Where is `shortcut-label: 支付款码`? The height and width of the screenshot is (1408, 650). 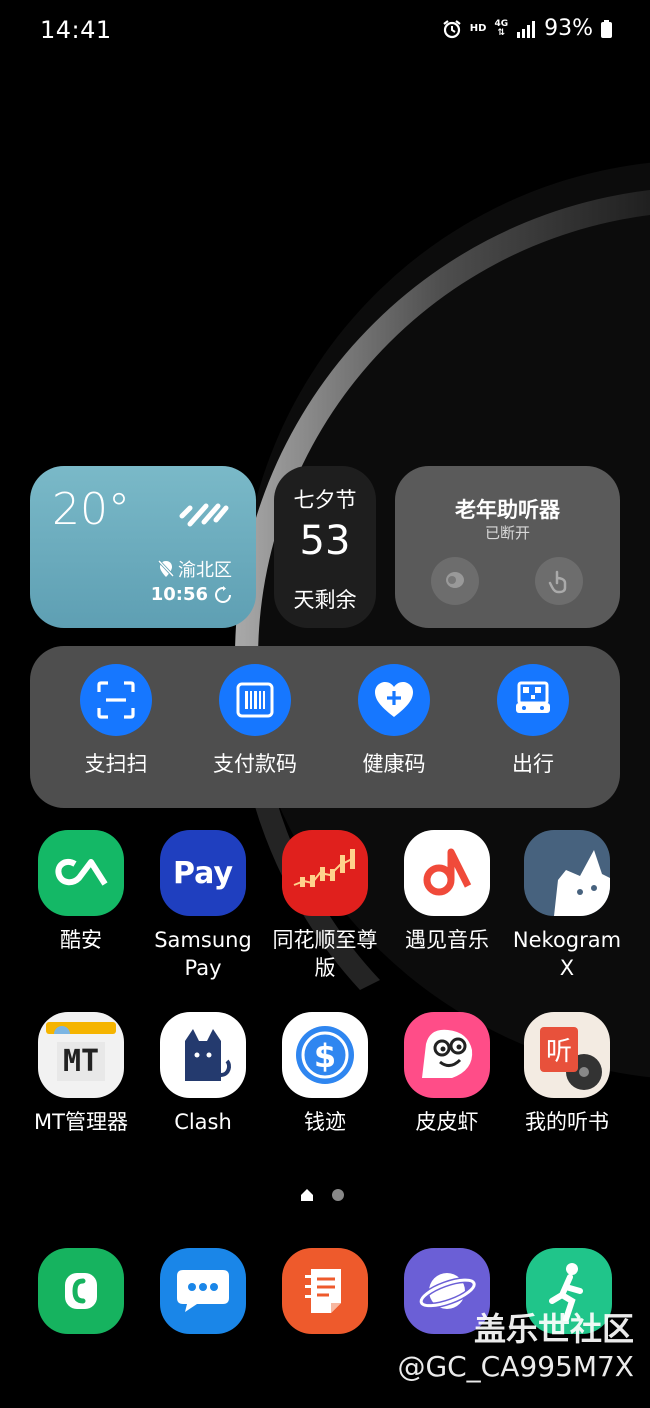 shortcut-label: 支付款码 is located at coordinates (255, 764).